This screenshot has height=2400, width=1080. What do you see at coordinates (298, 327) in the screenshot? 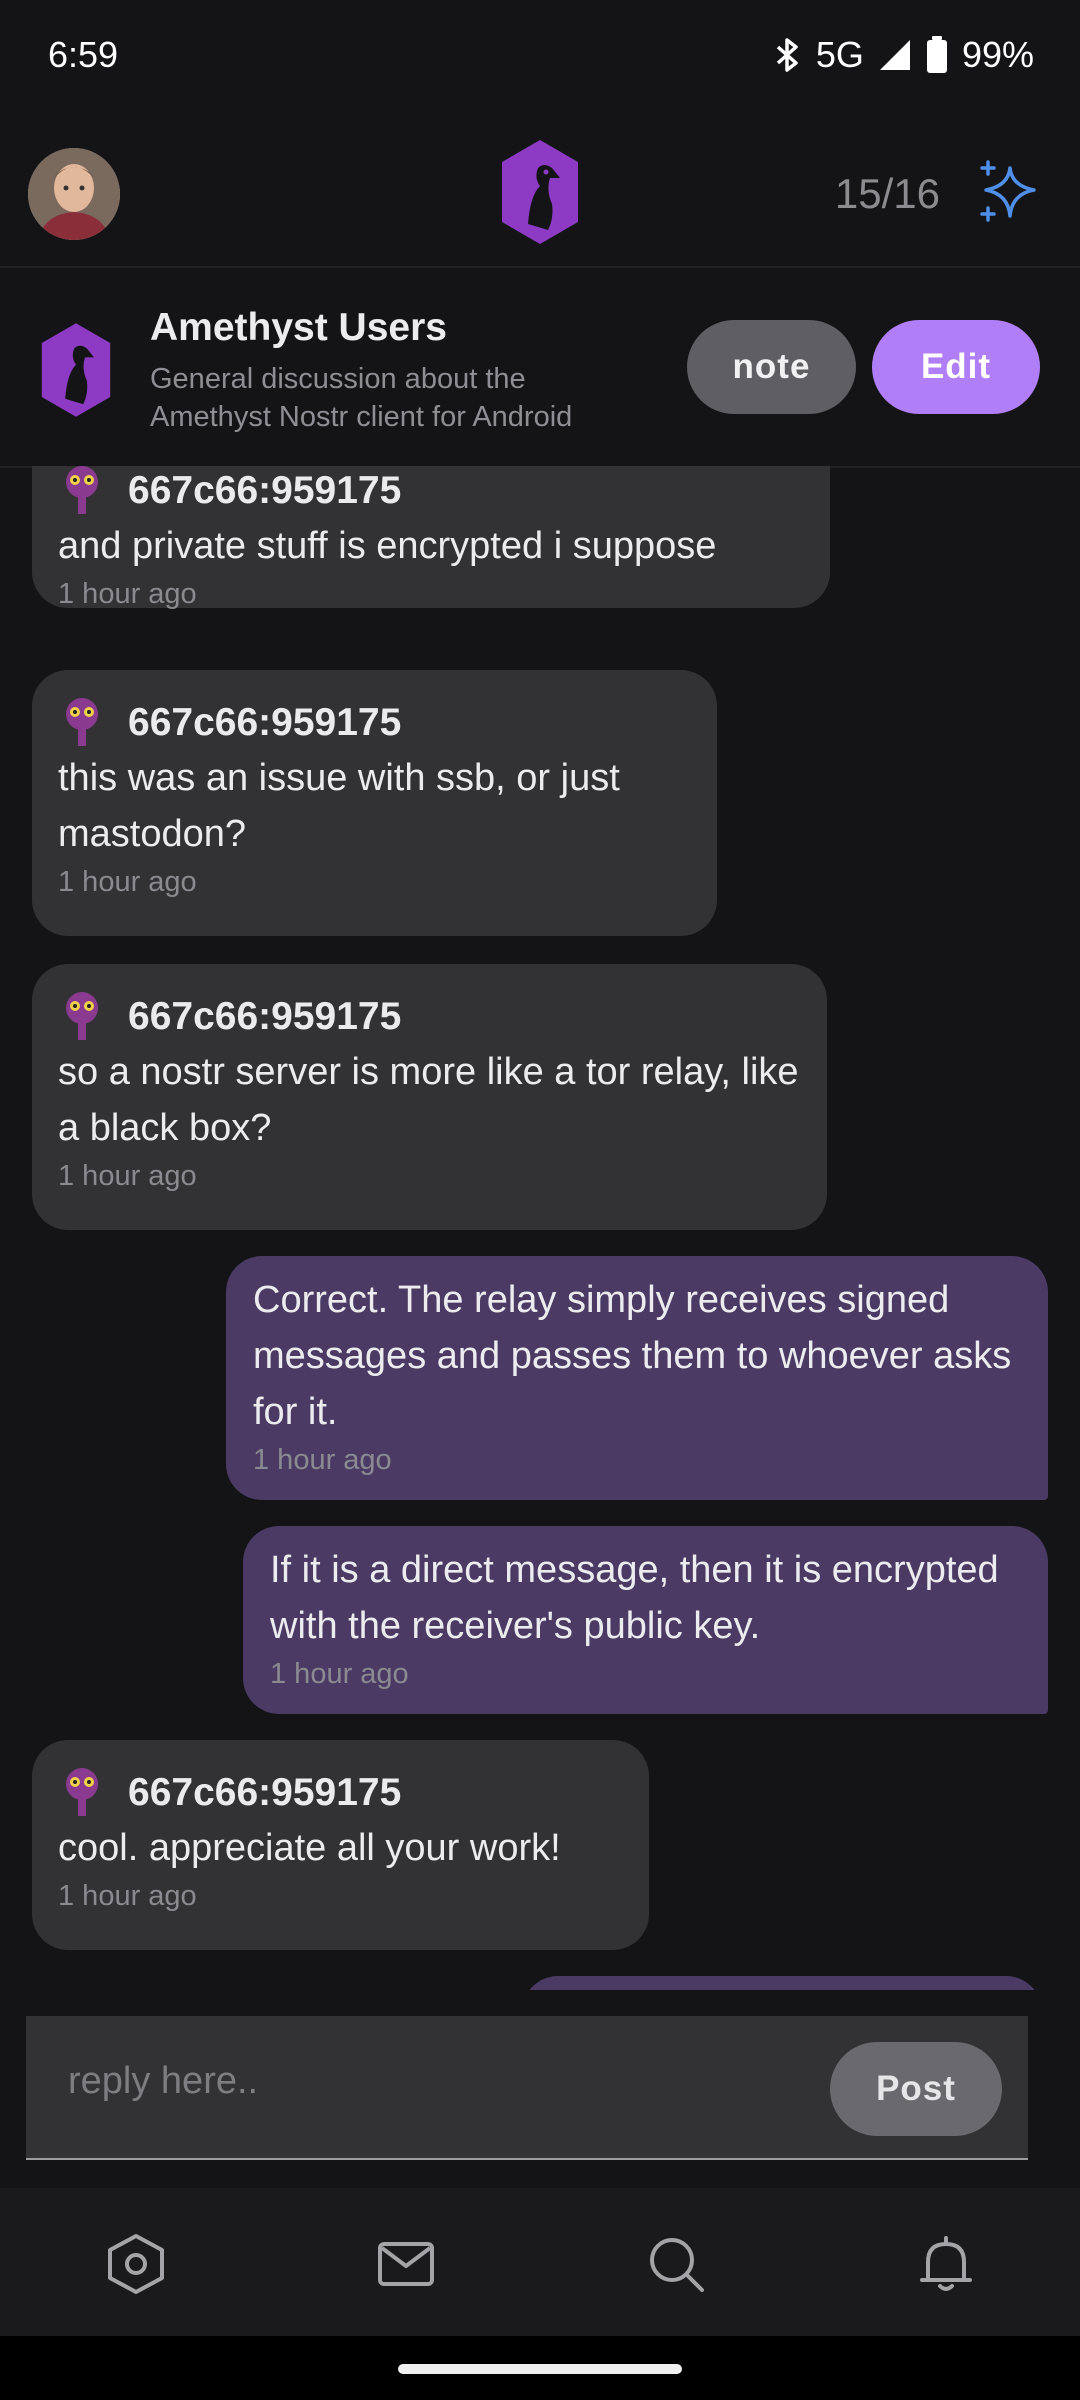
I see `channel-title: Amethyst Users` at bounding box center [298, 327].